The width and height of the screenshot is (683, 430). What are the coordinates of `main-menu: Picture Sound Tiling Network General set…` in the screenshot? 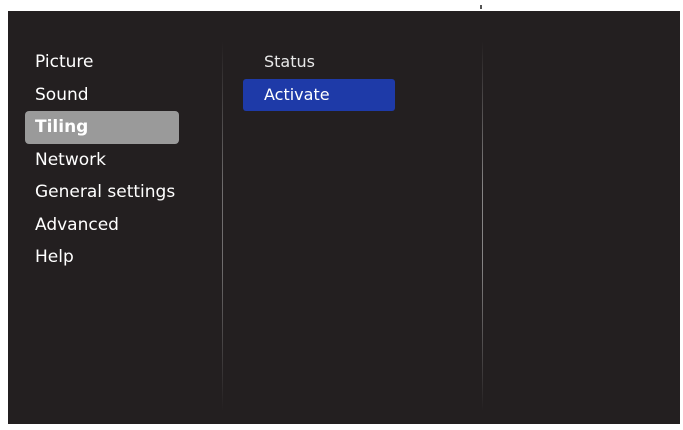 It's located at (102, 160).